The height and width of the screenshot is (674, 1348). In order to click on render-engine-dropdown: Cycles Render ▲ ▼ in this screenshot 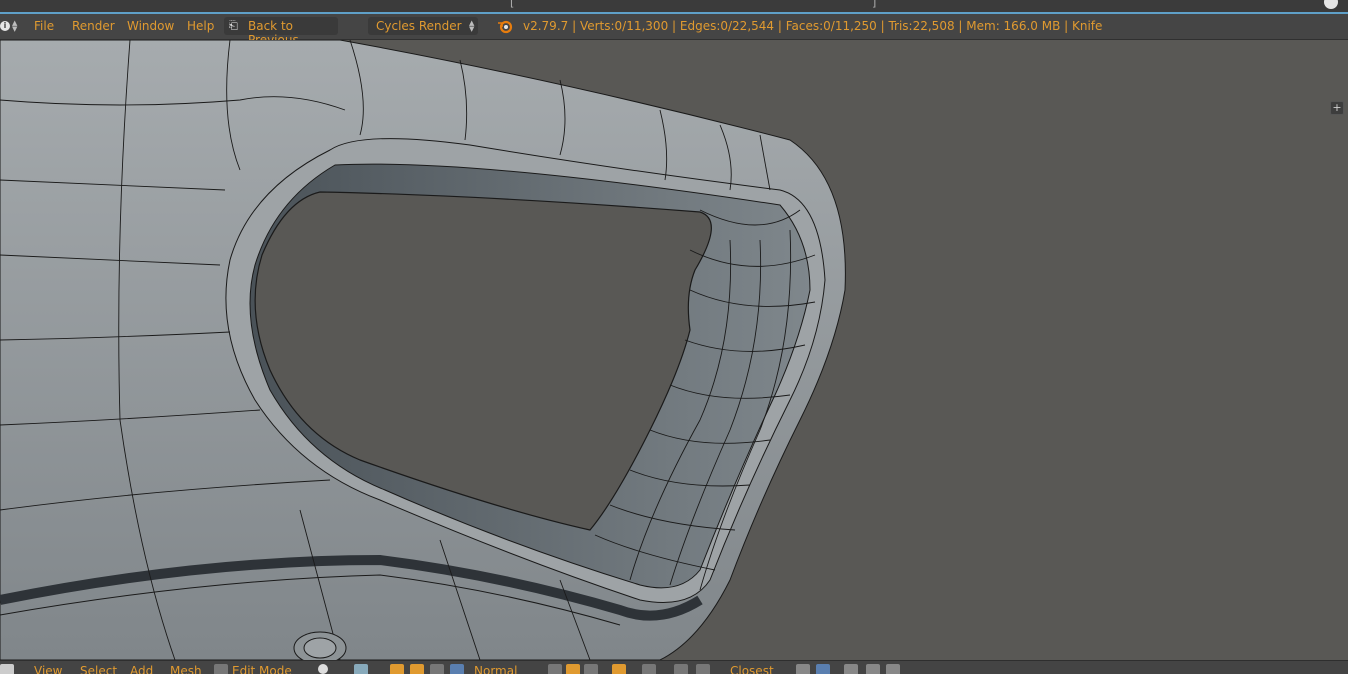, I will do `click(423, 26)`.